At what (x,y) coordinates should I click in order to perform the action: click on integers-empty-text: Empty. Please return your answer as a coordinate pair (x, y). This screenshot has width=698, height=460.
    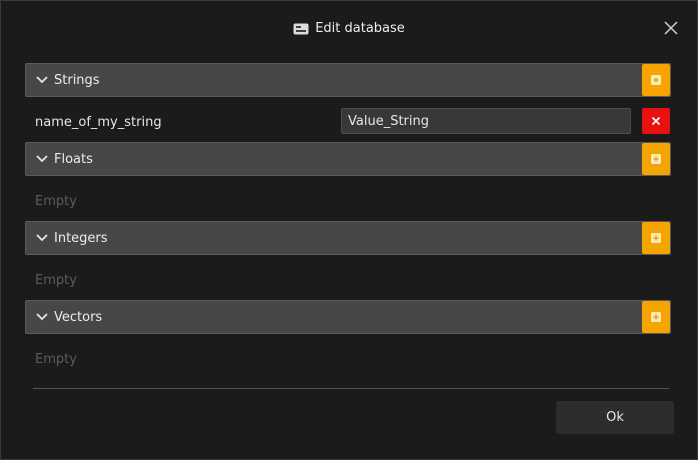
    Looking at the image, I should click on (56, 280).